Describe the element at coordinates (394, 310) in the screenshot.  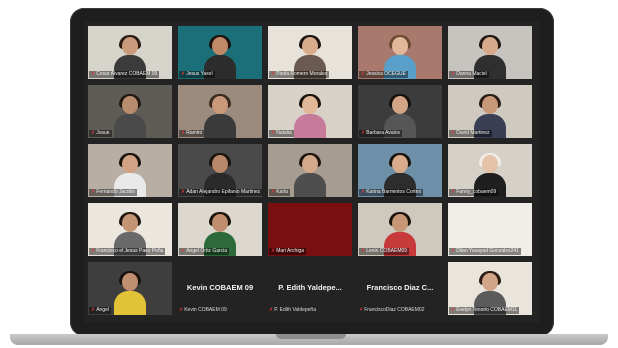
I see `participant-name: FranciscoDiaz COBAEM02` at that location.